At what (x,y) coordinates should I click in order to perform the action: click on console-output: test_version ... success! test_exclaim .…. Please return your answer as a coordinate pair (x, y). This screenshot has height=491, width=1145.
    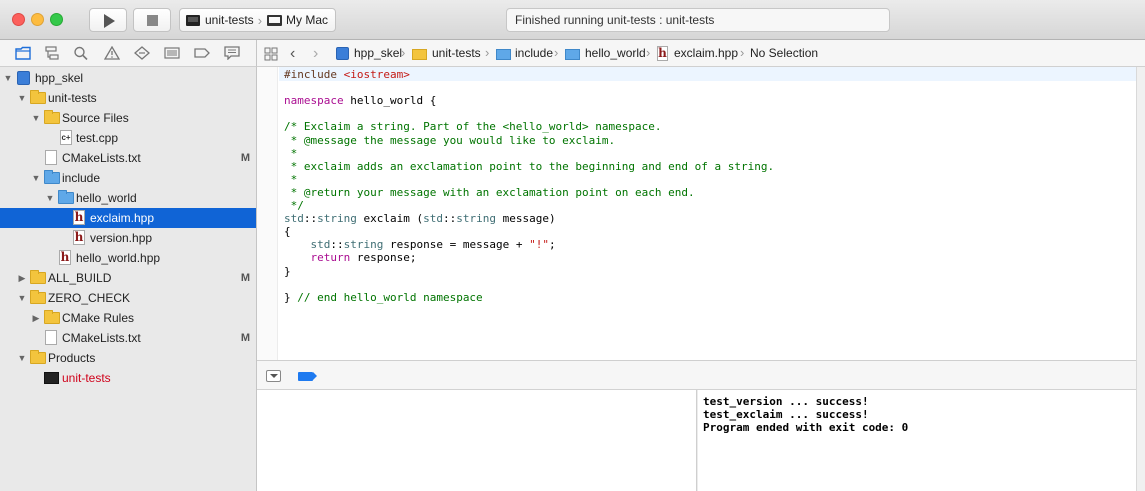
    Looking at the image, I should click on (917, 440).